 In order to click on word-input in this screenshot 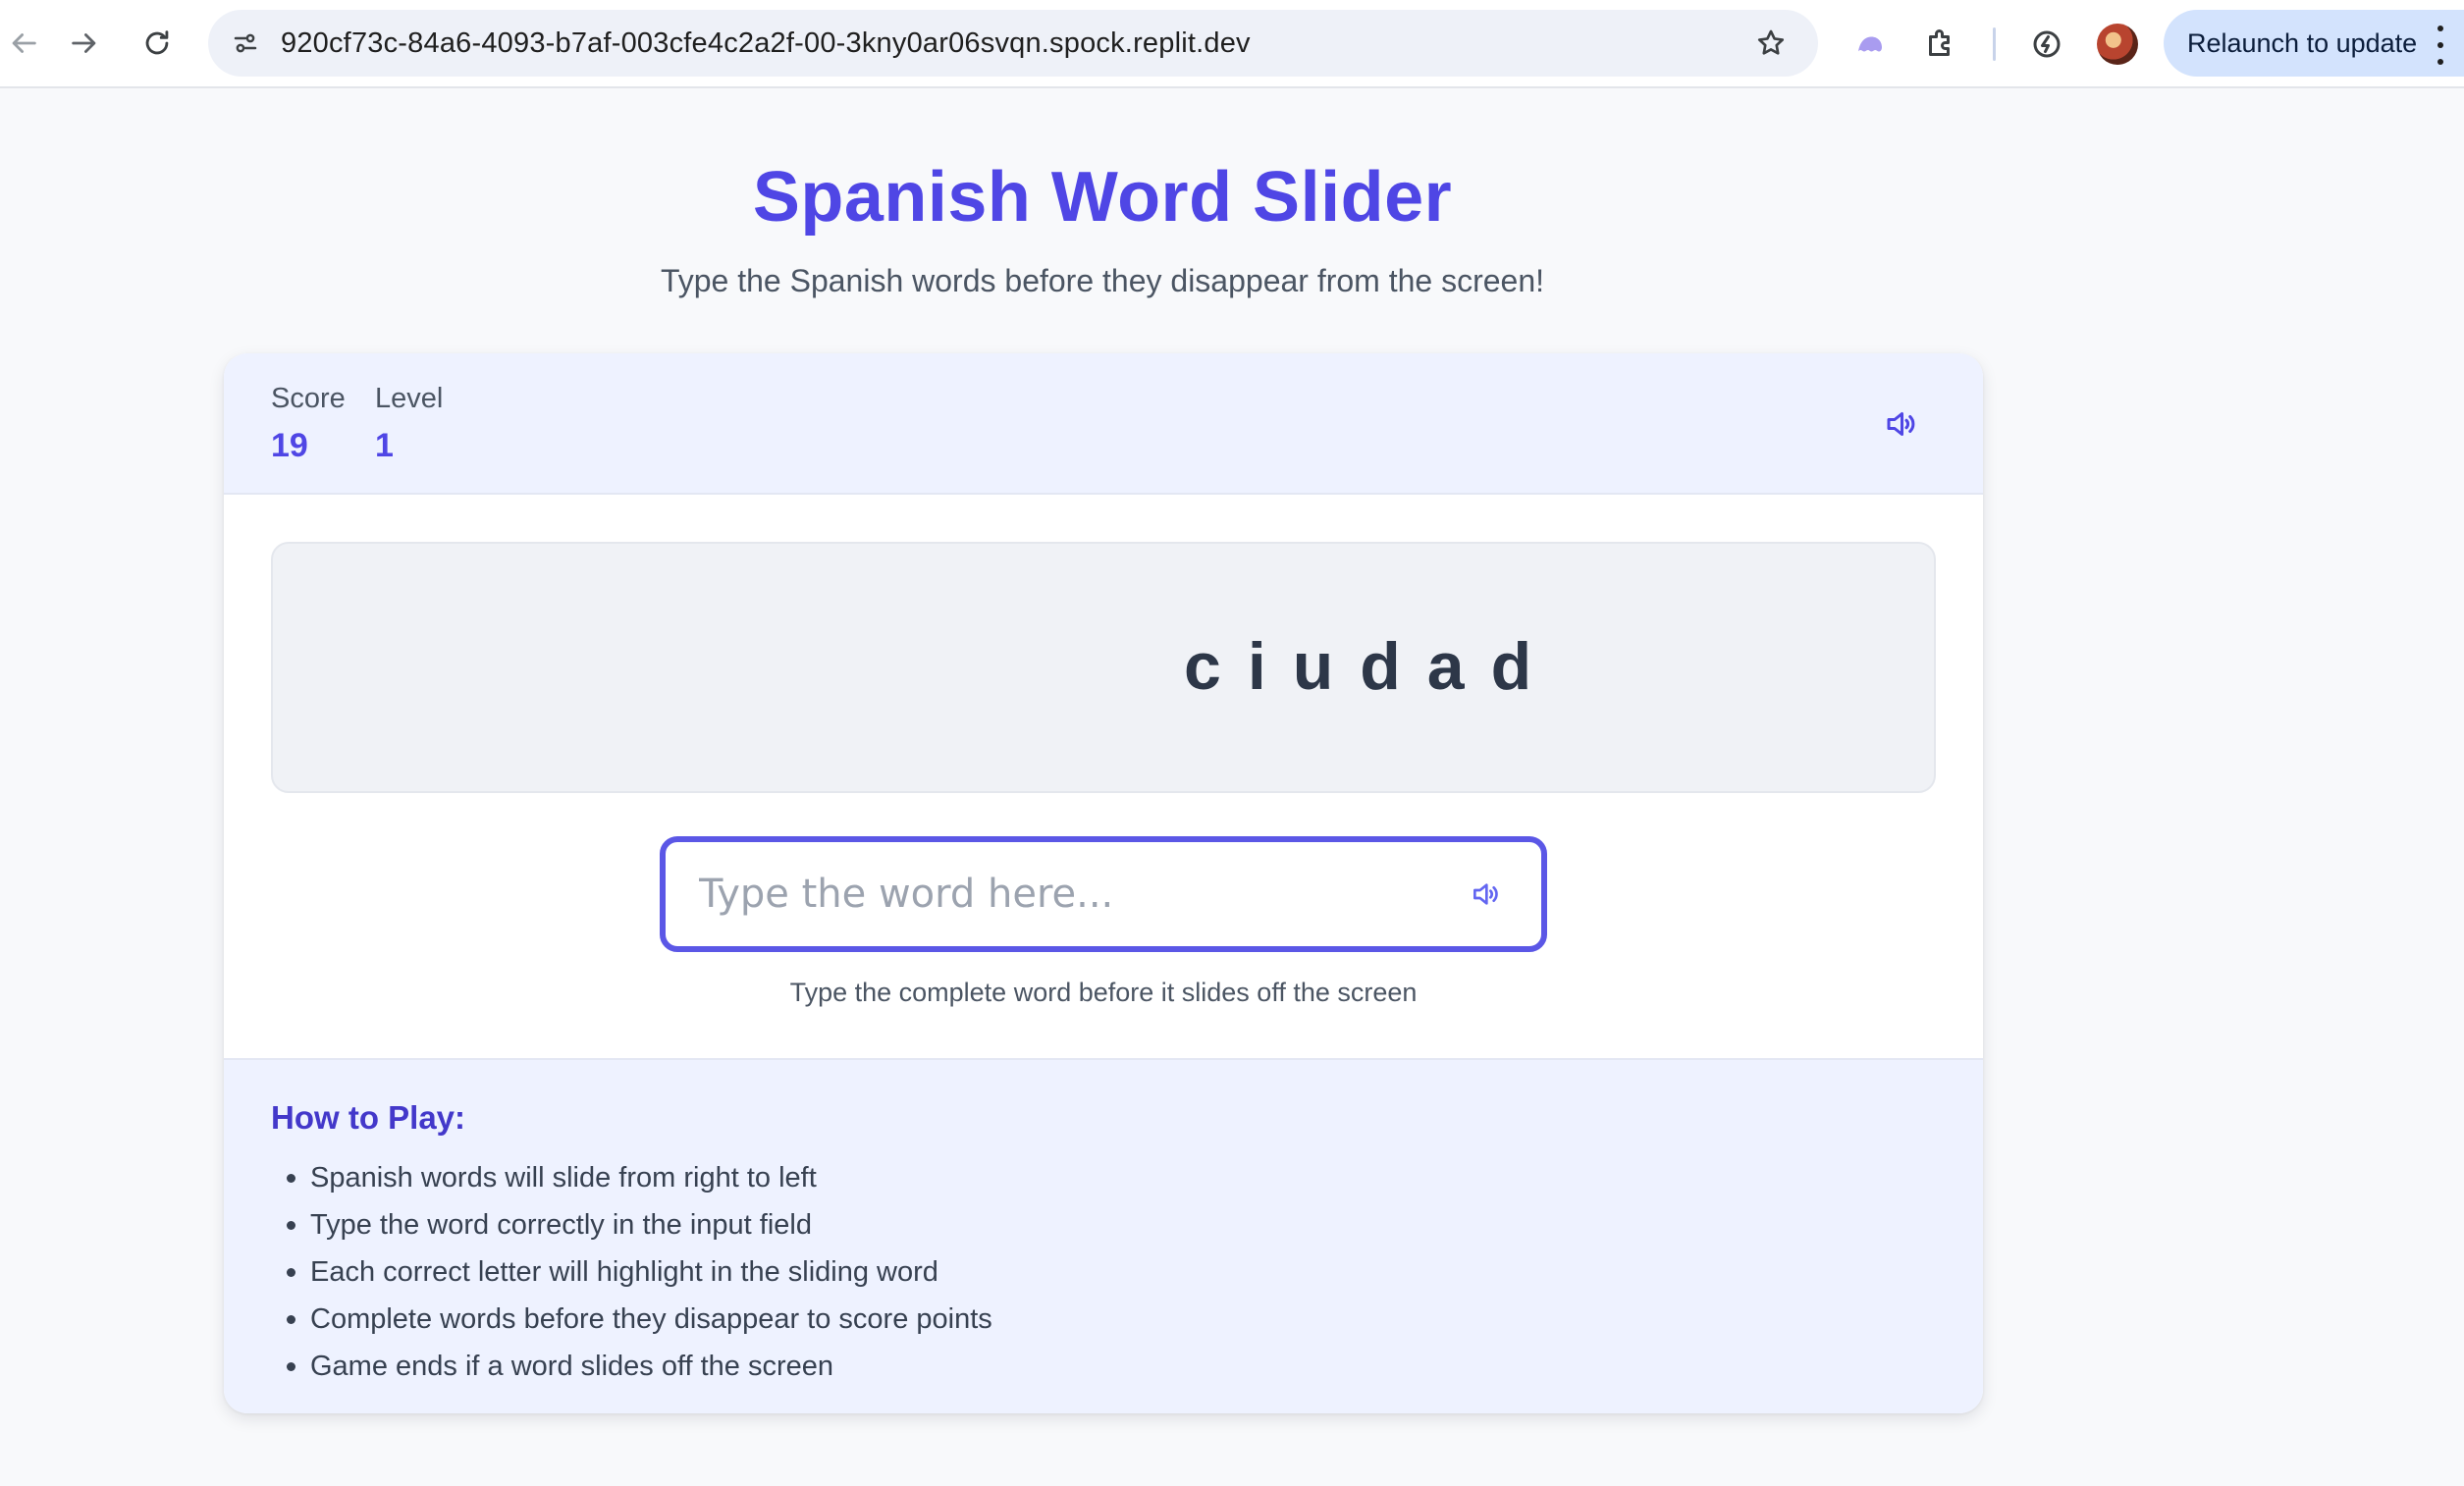, I will do `click(1103, 894)`.